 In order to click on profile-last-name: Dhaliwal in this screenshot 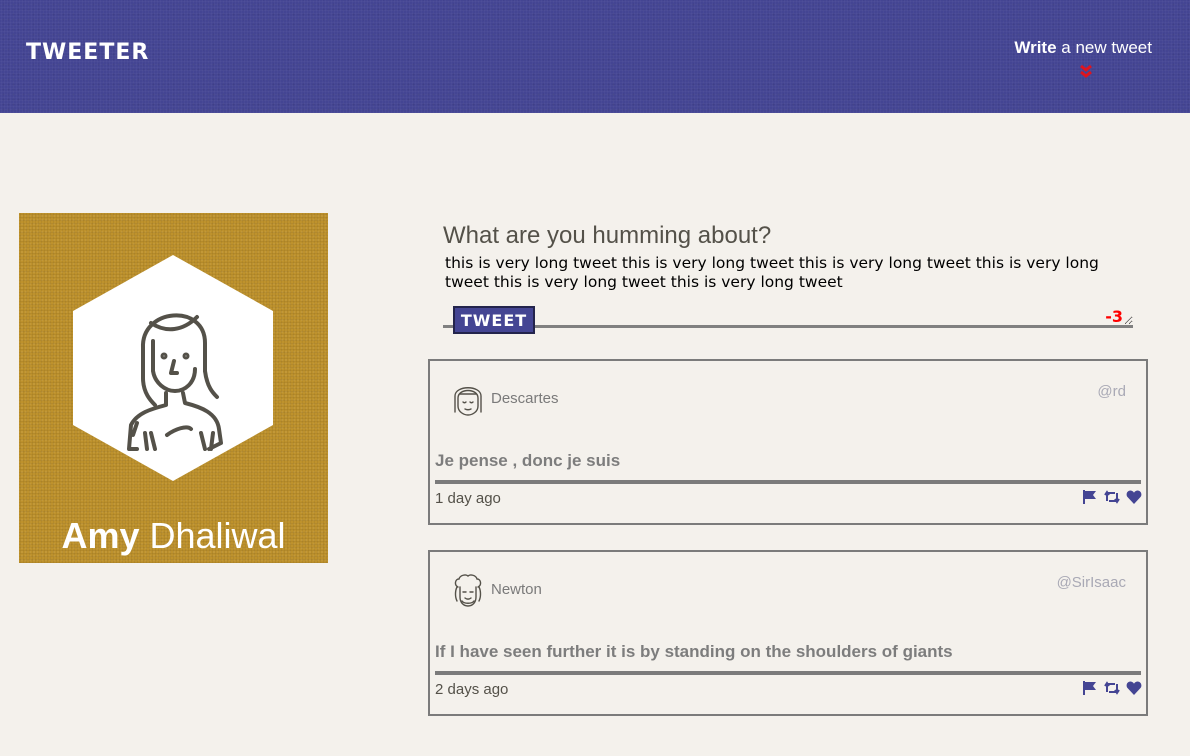, I will do `click(212, 535)`.